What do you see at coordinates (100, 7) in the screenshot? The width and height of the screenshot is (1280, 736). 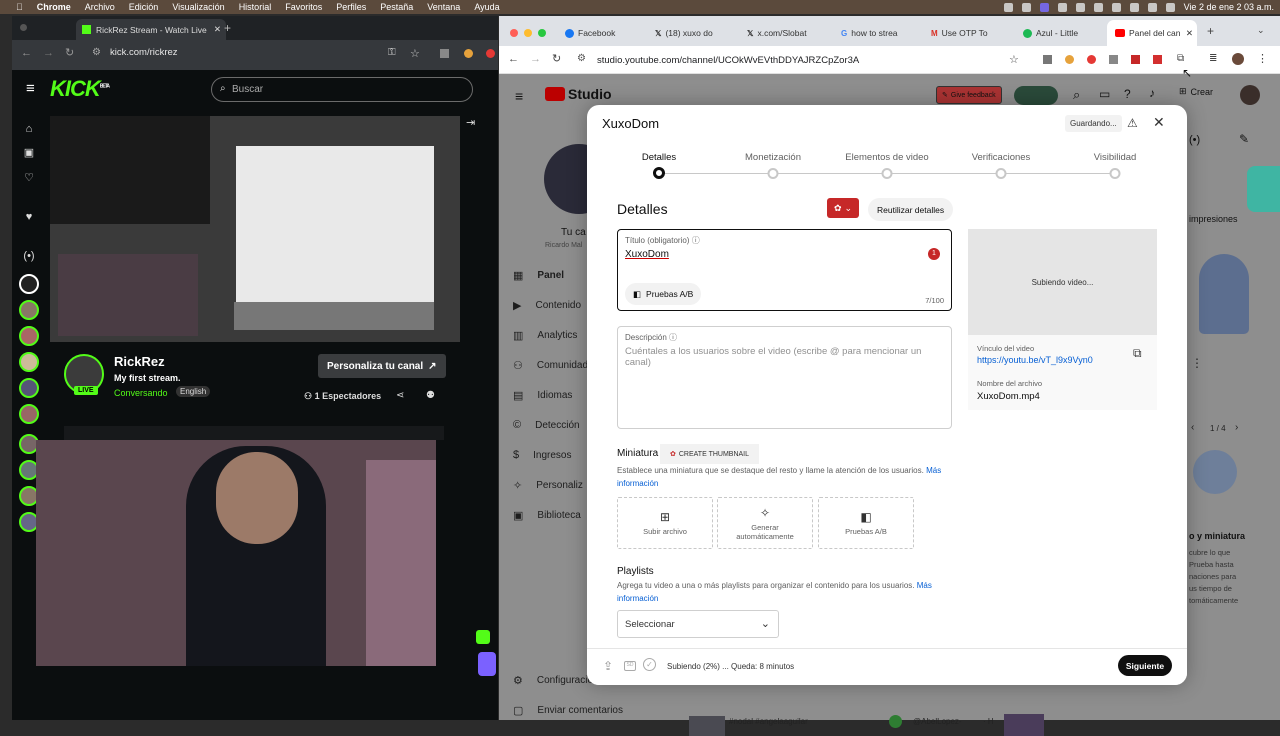 I see `menu-archivo: Archivo` at bounding box center [100, 7].